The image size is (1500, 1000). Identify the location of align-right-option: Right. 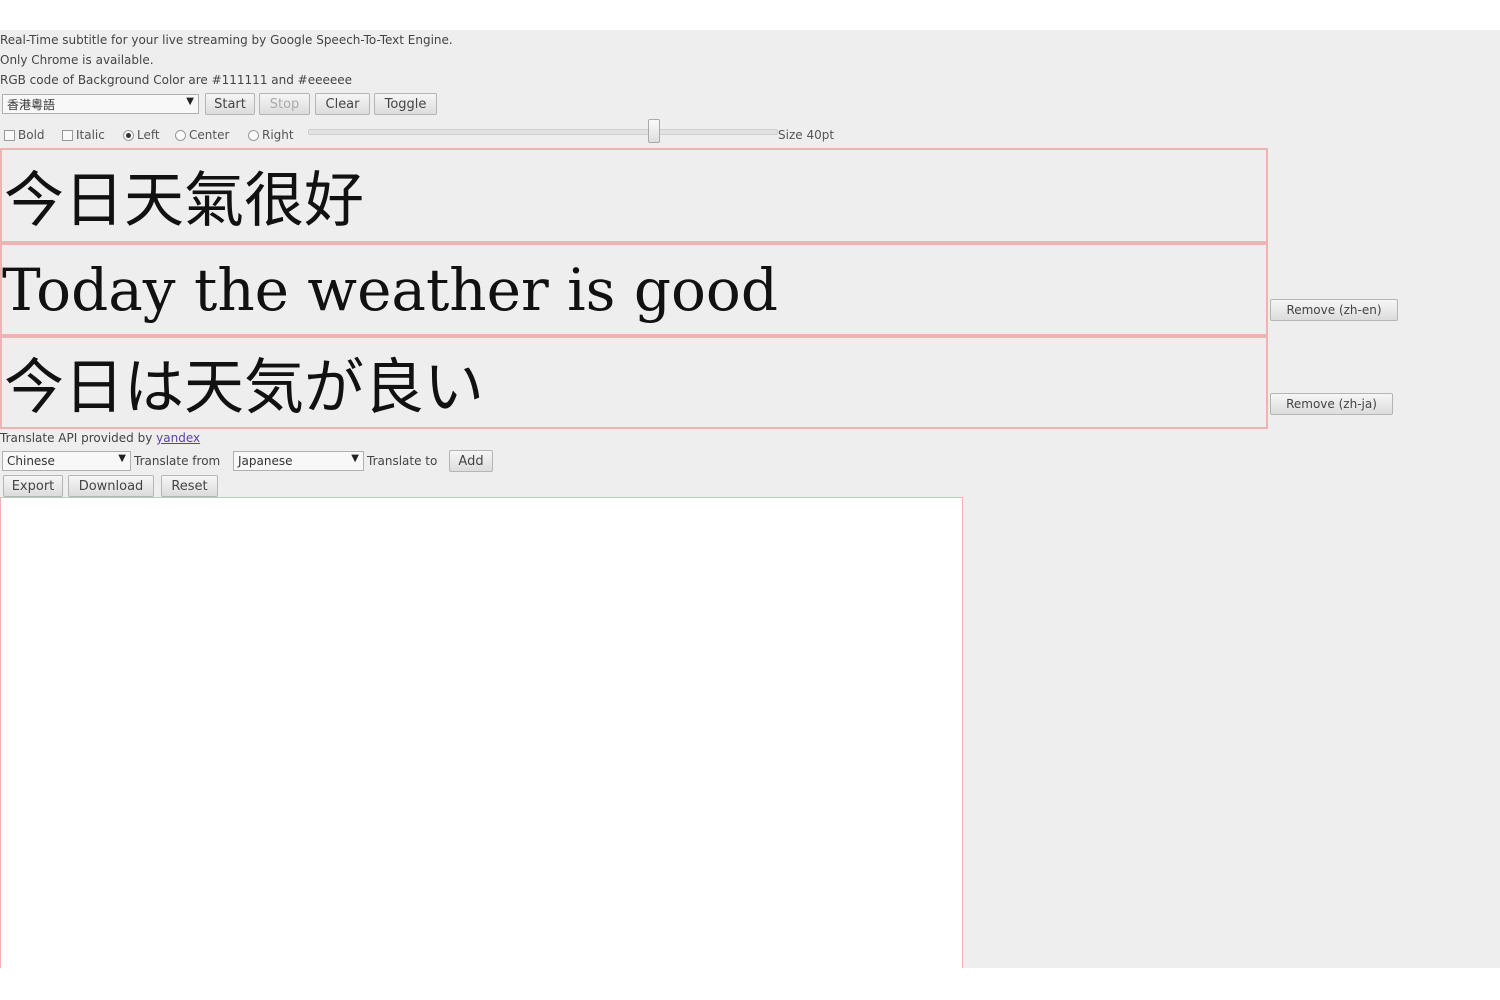
(271, 135).